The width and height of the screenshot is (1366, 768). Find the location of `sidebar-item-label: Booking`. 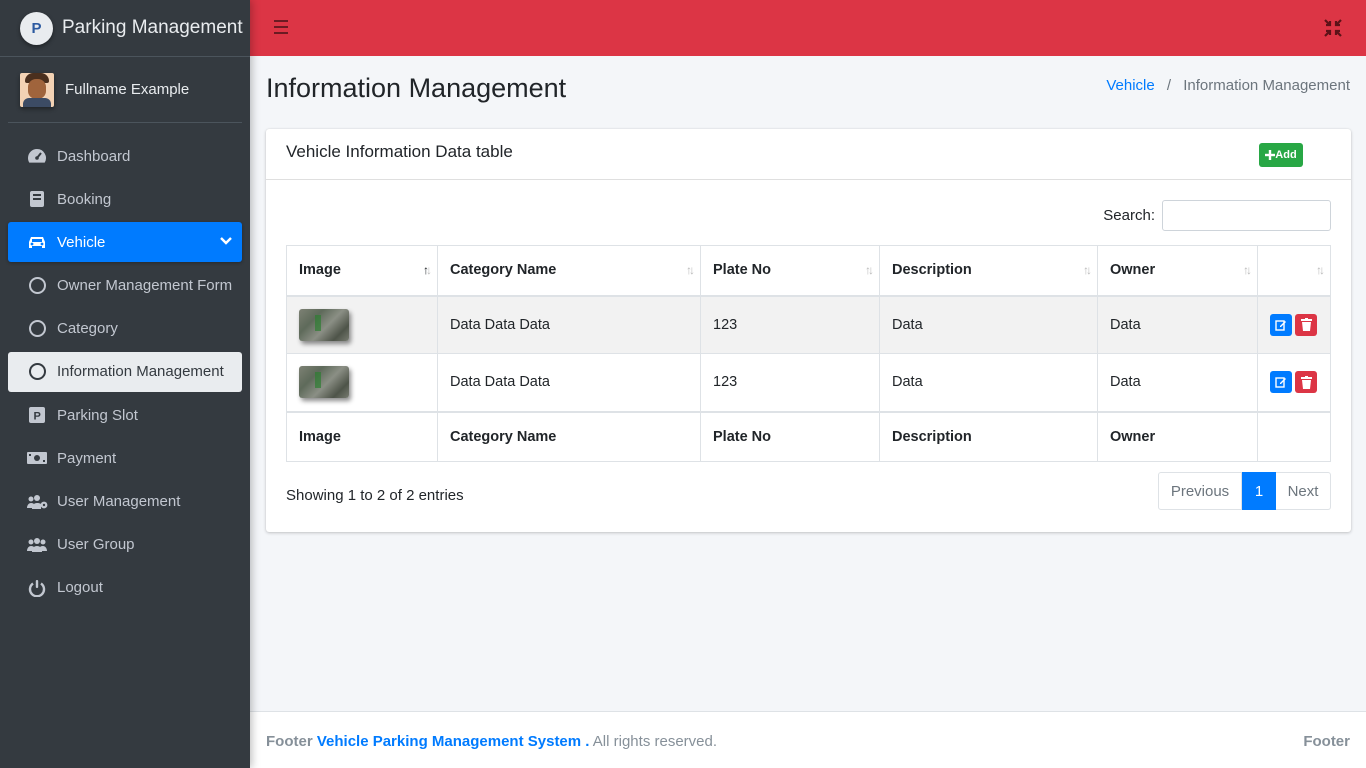

sidebar-item-label: Booking is located at coordinates (84, 199).